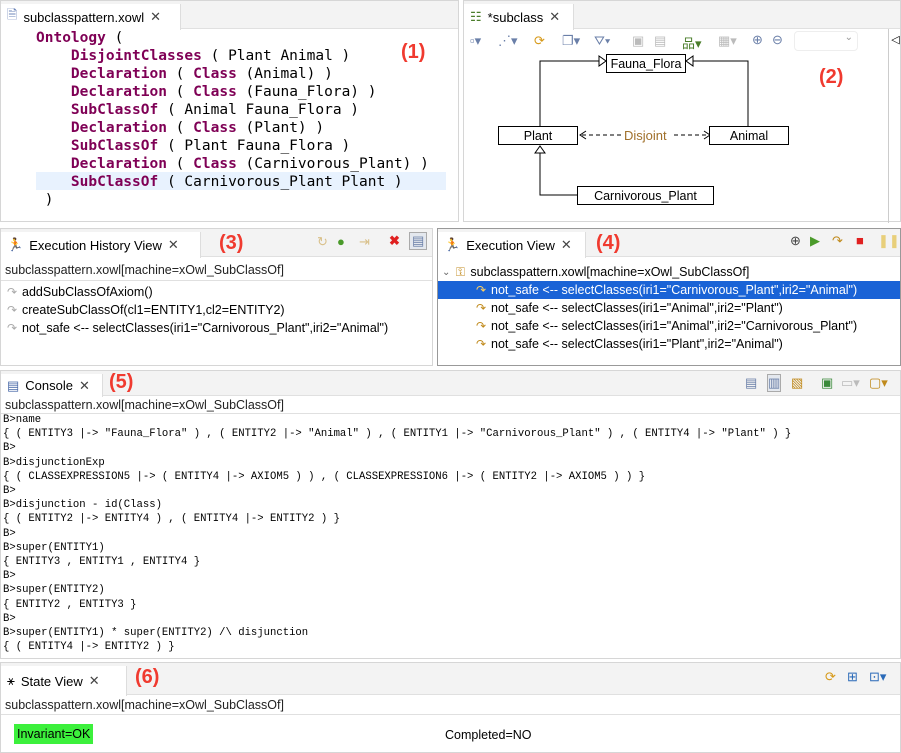 The width and height of the screenshot is (901, 753). What do you see at coordinates (22, 420) in the screenshot?
I see `console-line: B>name` at bounding box center [22, 420].